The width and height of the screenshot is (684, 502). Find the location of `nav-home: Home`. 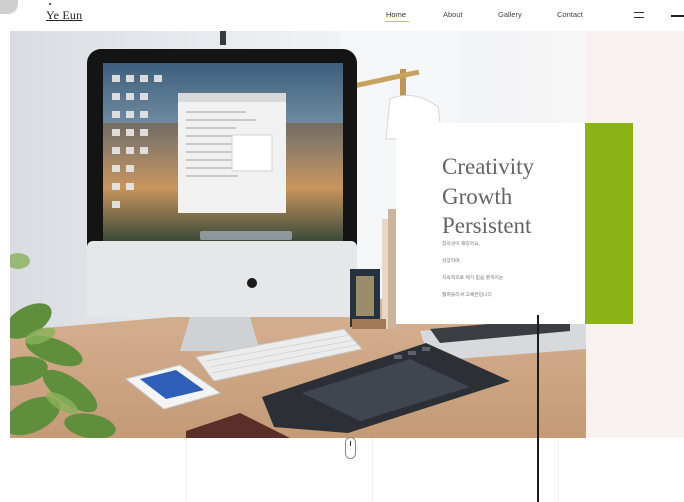

nav-home: Home is located at coordinates (396, 14).